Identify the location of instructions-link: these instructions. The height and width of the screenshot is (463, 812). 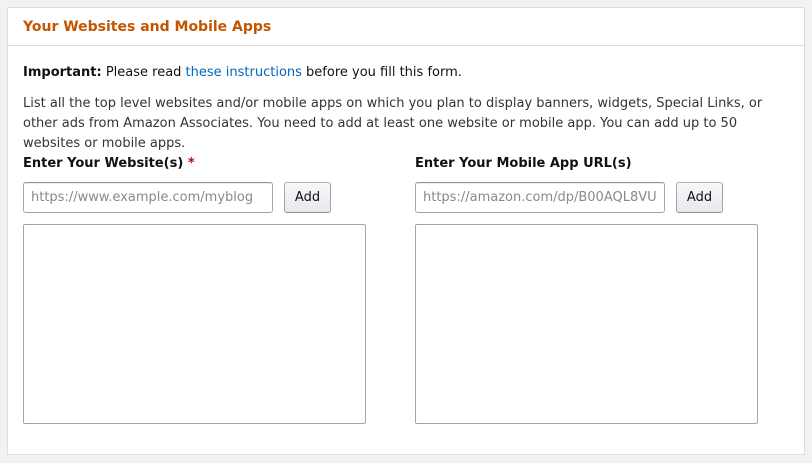
(244, 72).